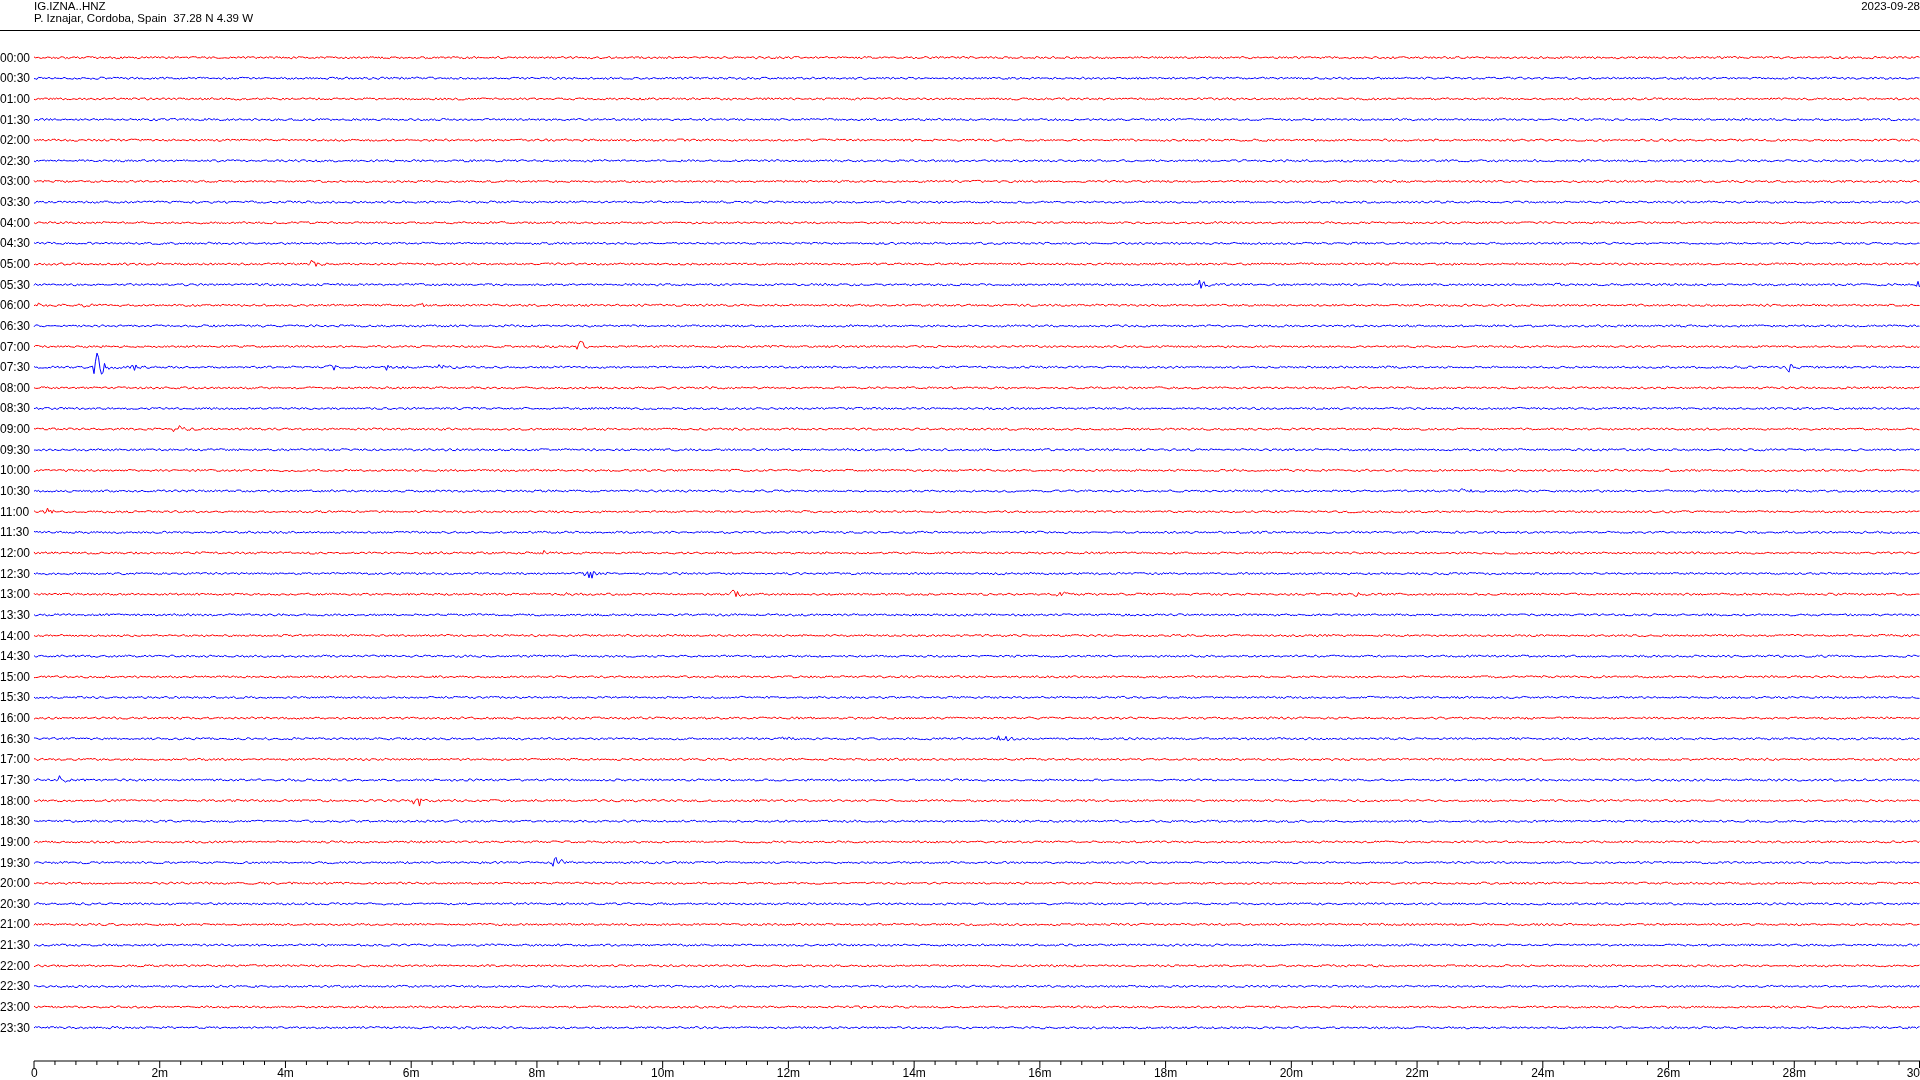 The image size is (1920, 1080). I want to click on time-label: 17:00, so click(15, 759).